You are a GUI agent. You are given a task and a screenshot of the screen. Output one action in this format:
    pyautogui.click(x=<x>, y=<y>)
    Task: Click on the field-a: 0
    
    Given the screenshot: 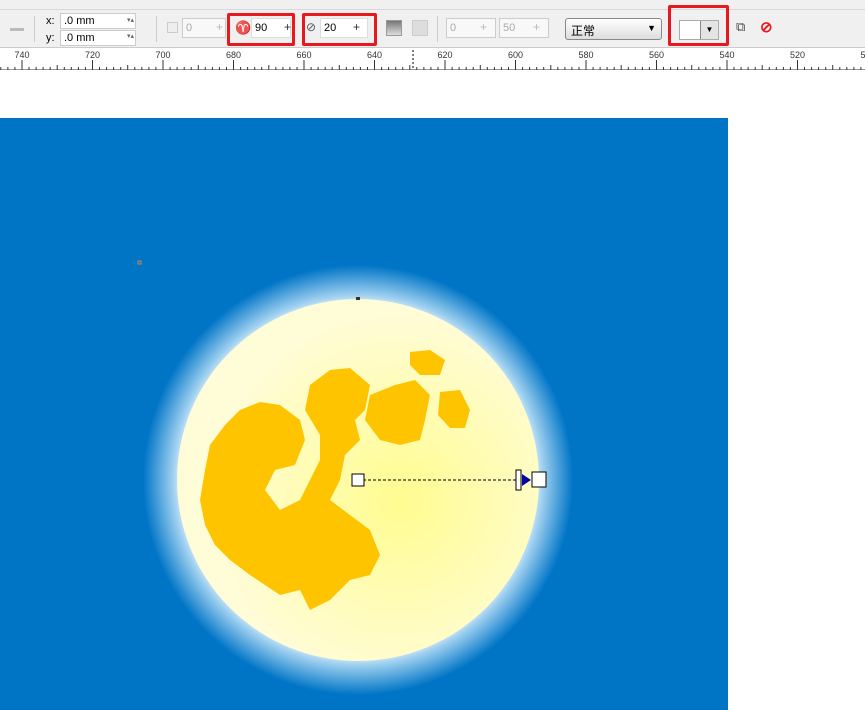 What is the action you would take?
    pyautogui.click(x=471, y=28)
    